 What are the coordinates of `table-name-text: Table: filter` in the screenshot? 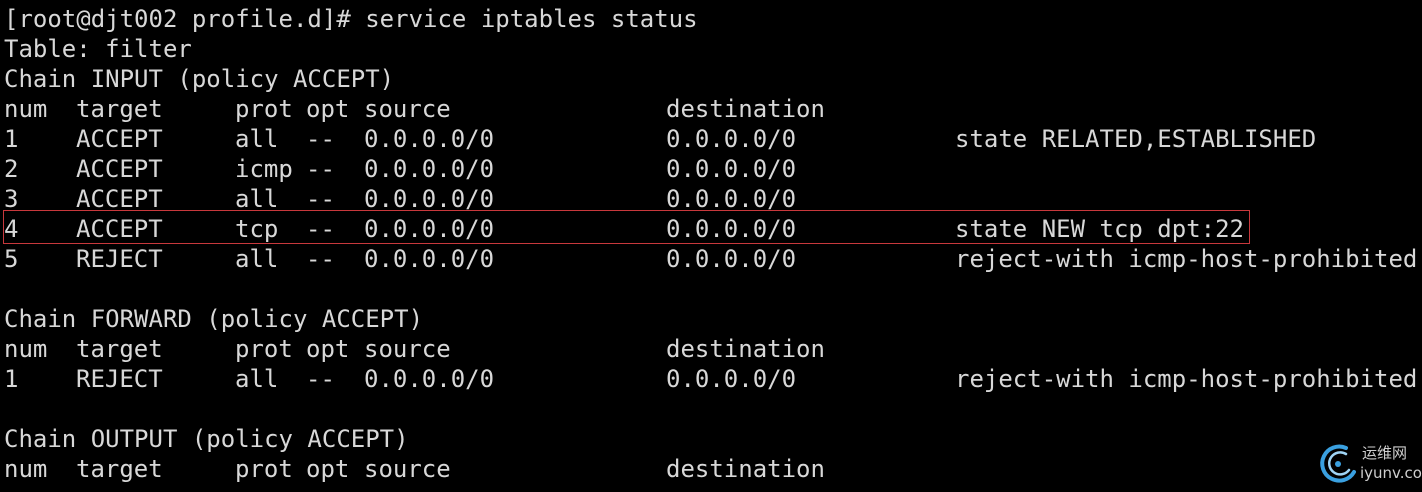 It's located at (98, 49).